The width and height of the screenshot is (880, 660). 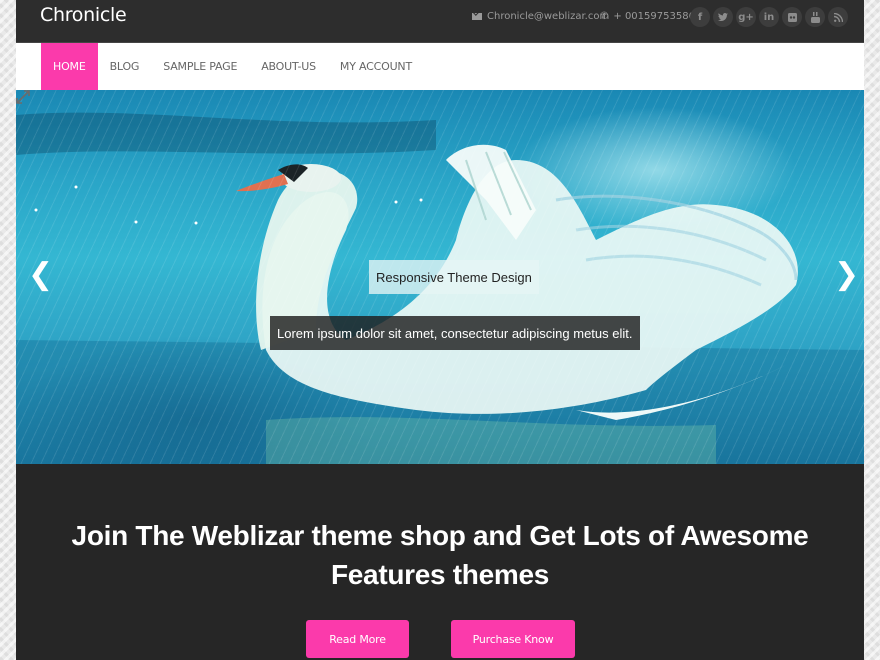 I want to click on youtube-icon, so click(x=815, y=17).